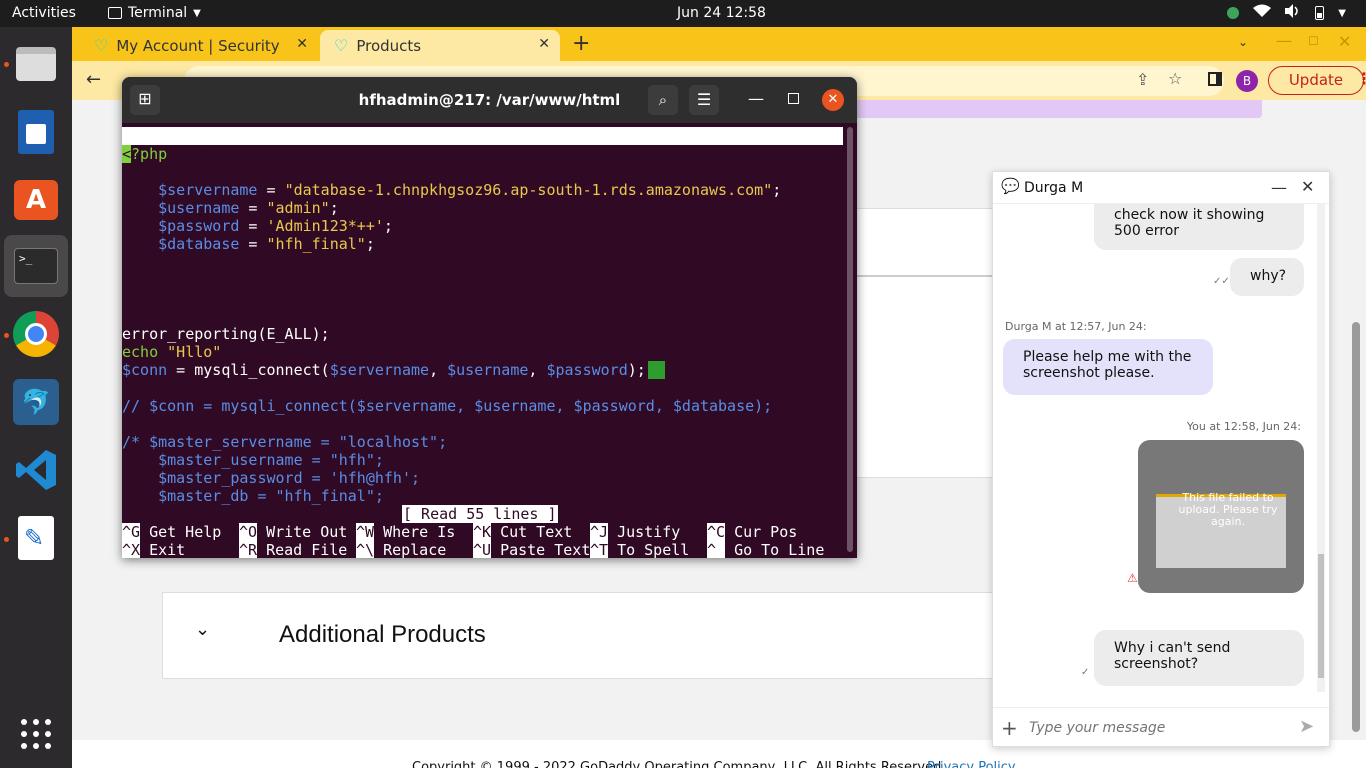 The height and width of the screenshot is (768, 1366). Describe the element at coordinates (1243, 42) in the screenshot. I see `tab-search-icon: ⌄` at that location.